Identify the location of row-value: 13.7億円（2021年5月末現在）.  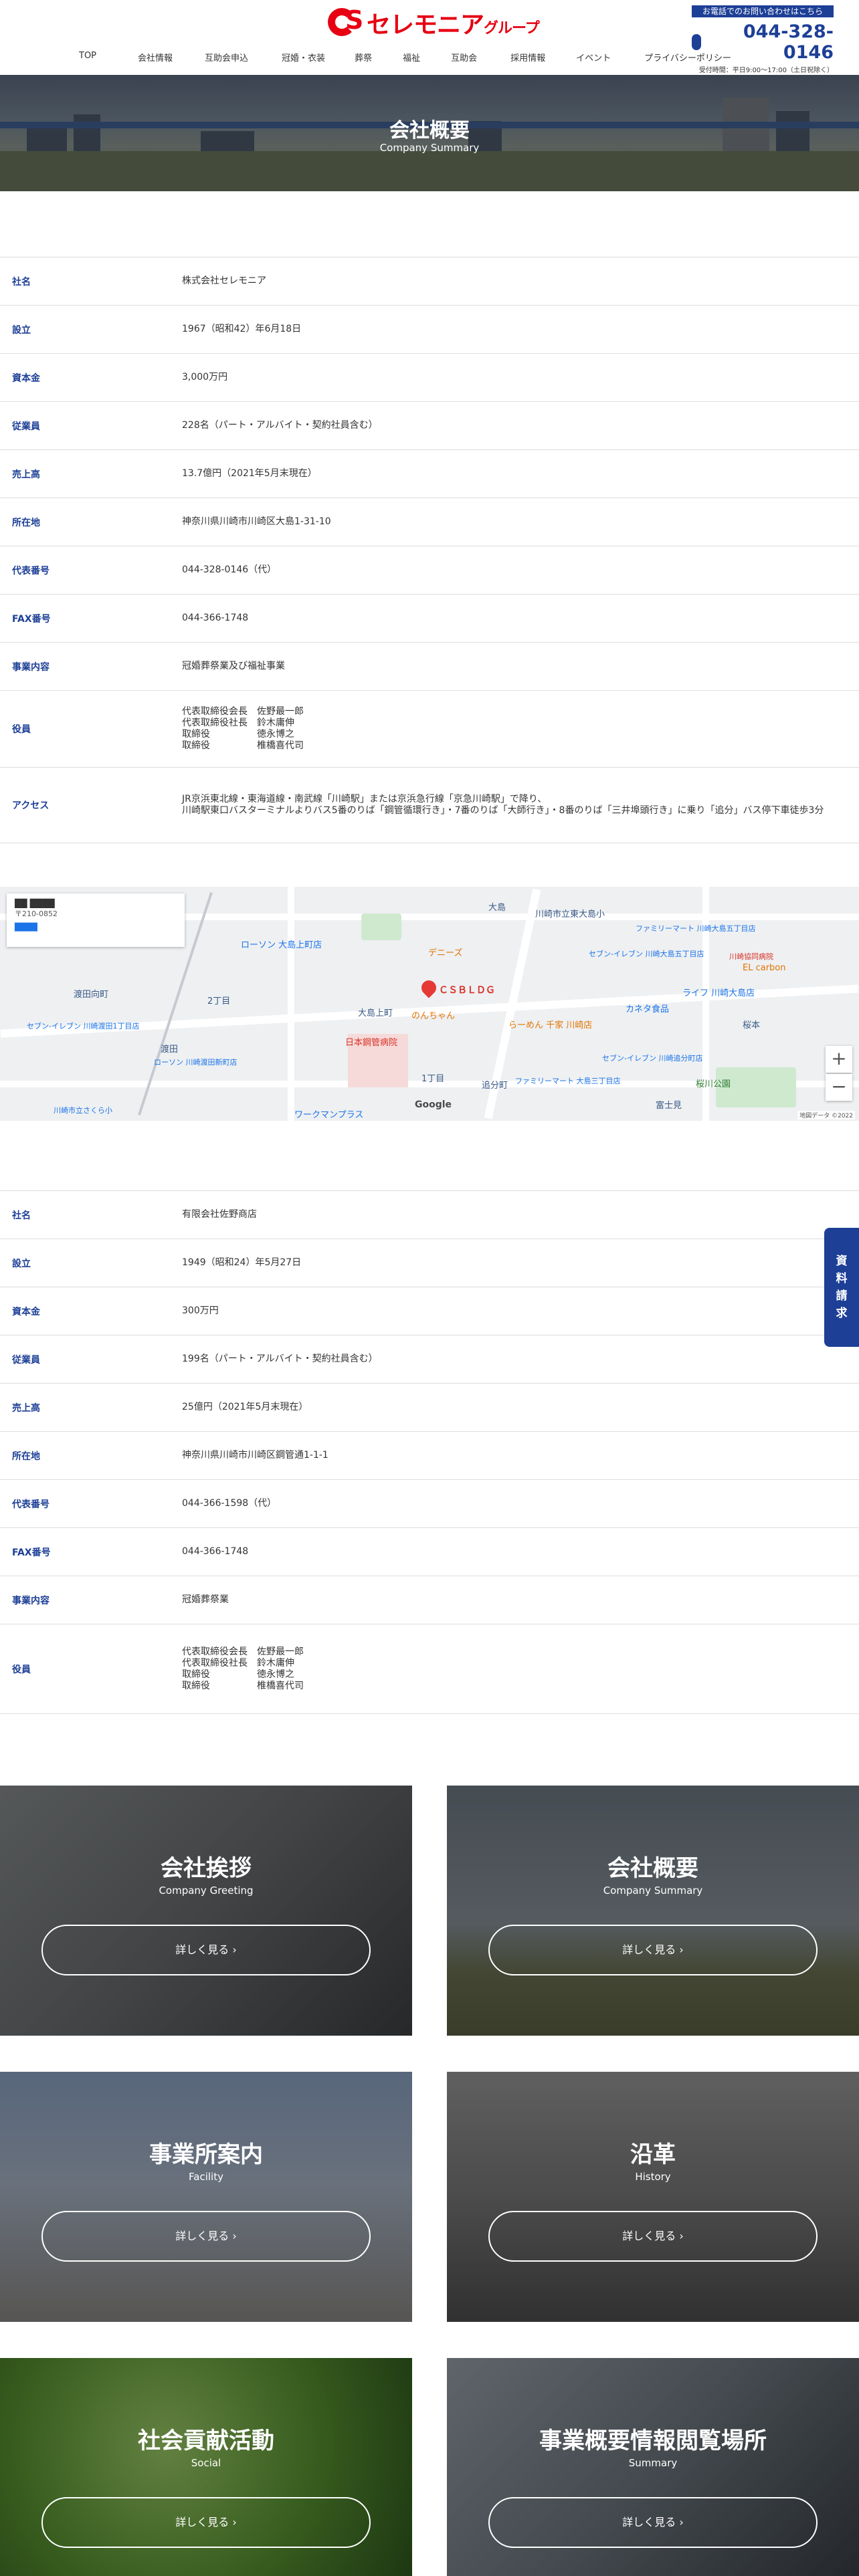
(250, 474).